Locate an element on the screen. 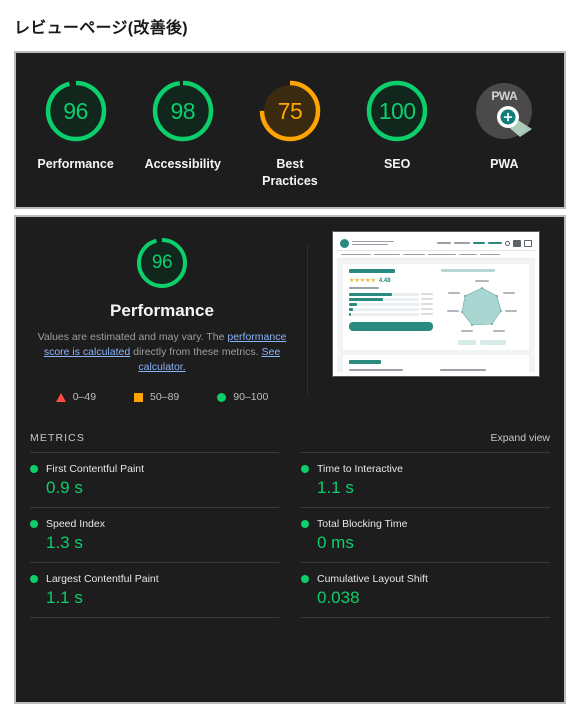 The image size is (580, 726). thumb-radar-column is located at coordinates (482, 307).